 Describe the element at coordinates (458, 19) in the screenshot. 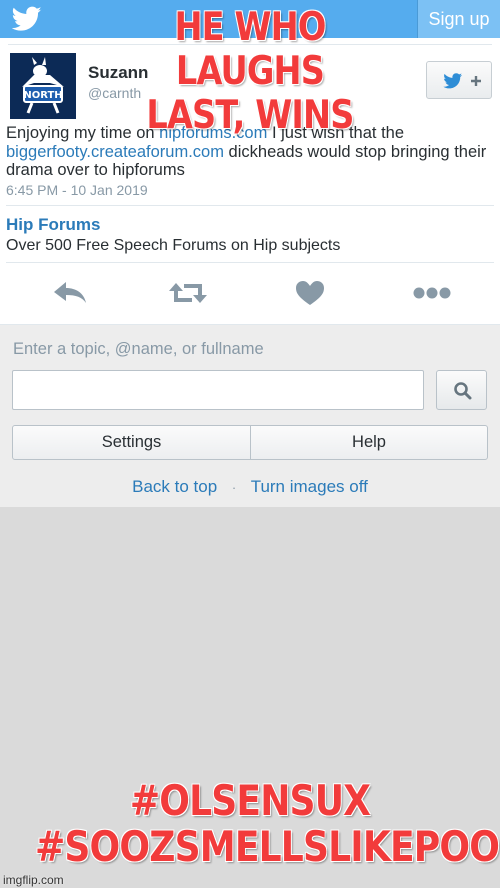

I see `sign-up-button: Sign up` at that location.